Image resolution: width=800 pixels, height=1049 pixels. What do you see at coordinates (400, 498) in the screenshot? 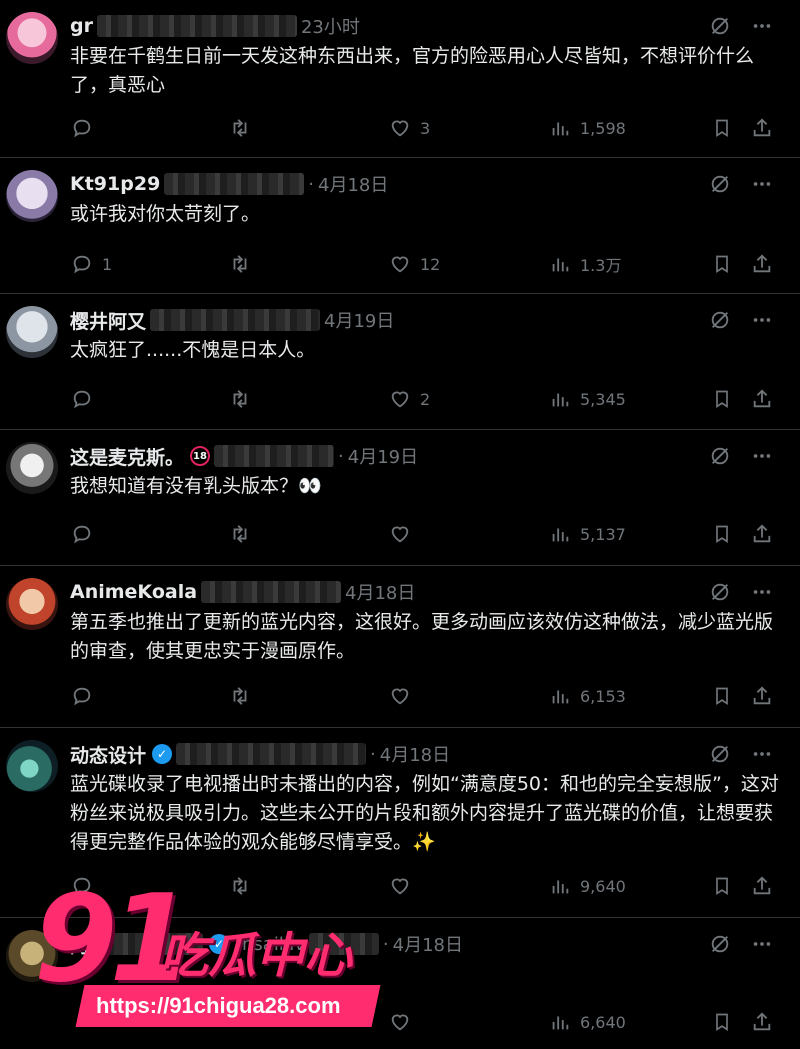
I see `reply-tweet: 这是麦克斯。 18 · 4月19日 我想知道有没有乳头版本？👀 5,137` at bounding box center [400, 498].